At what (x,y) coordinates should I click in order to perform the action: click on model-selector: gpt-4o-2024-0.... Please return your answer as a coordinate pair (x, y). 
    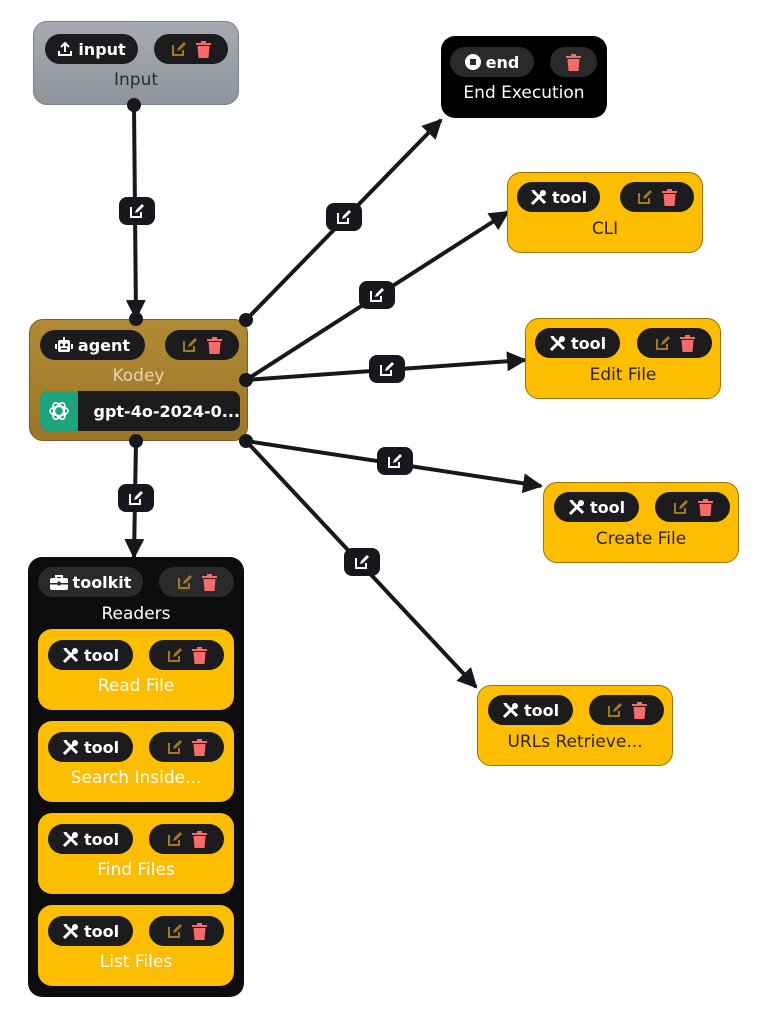
    Looking at the image, I should click on (140, 411).